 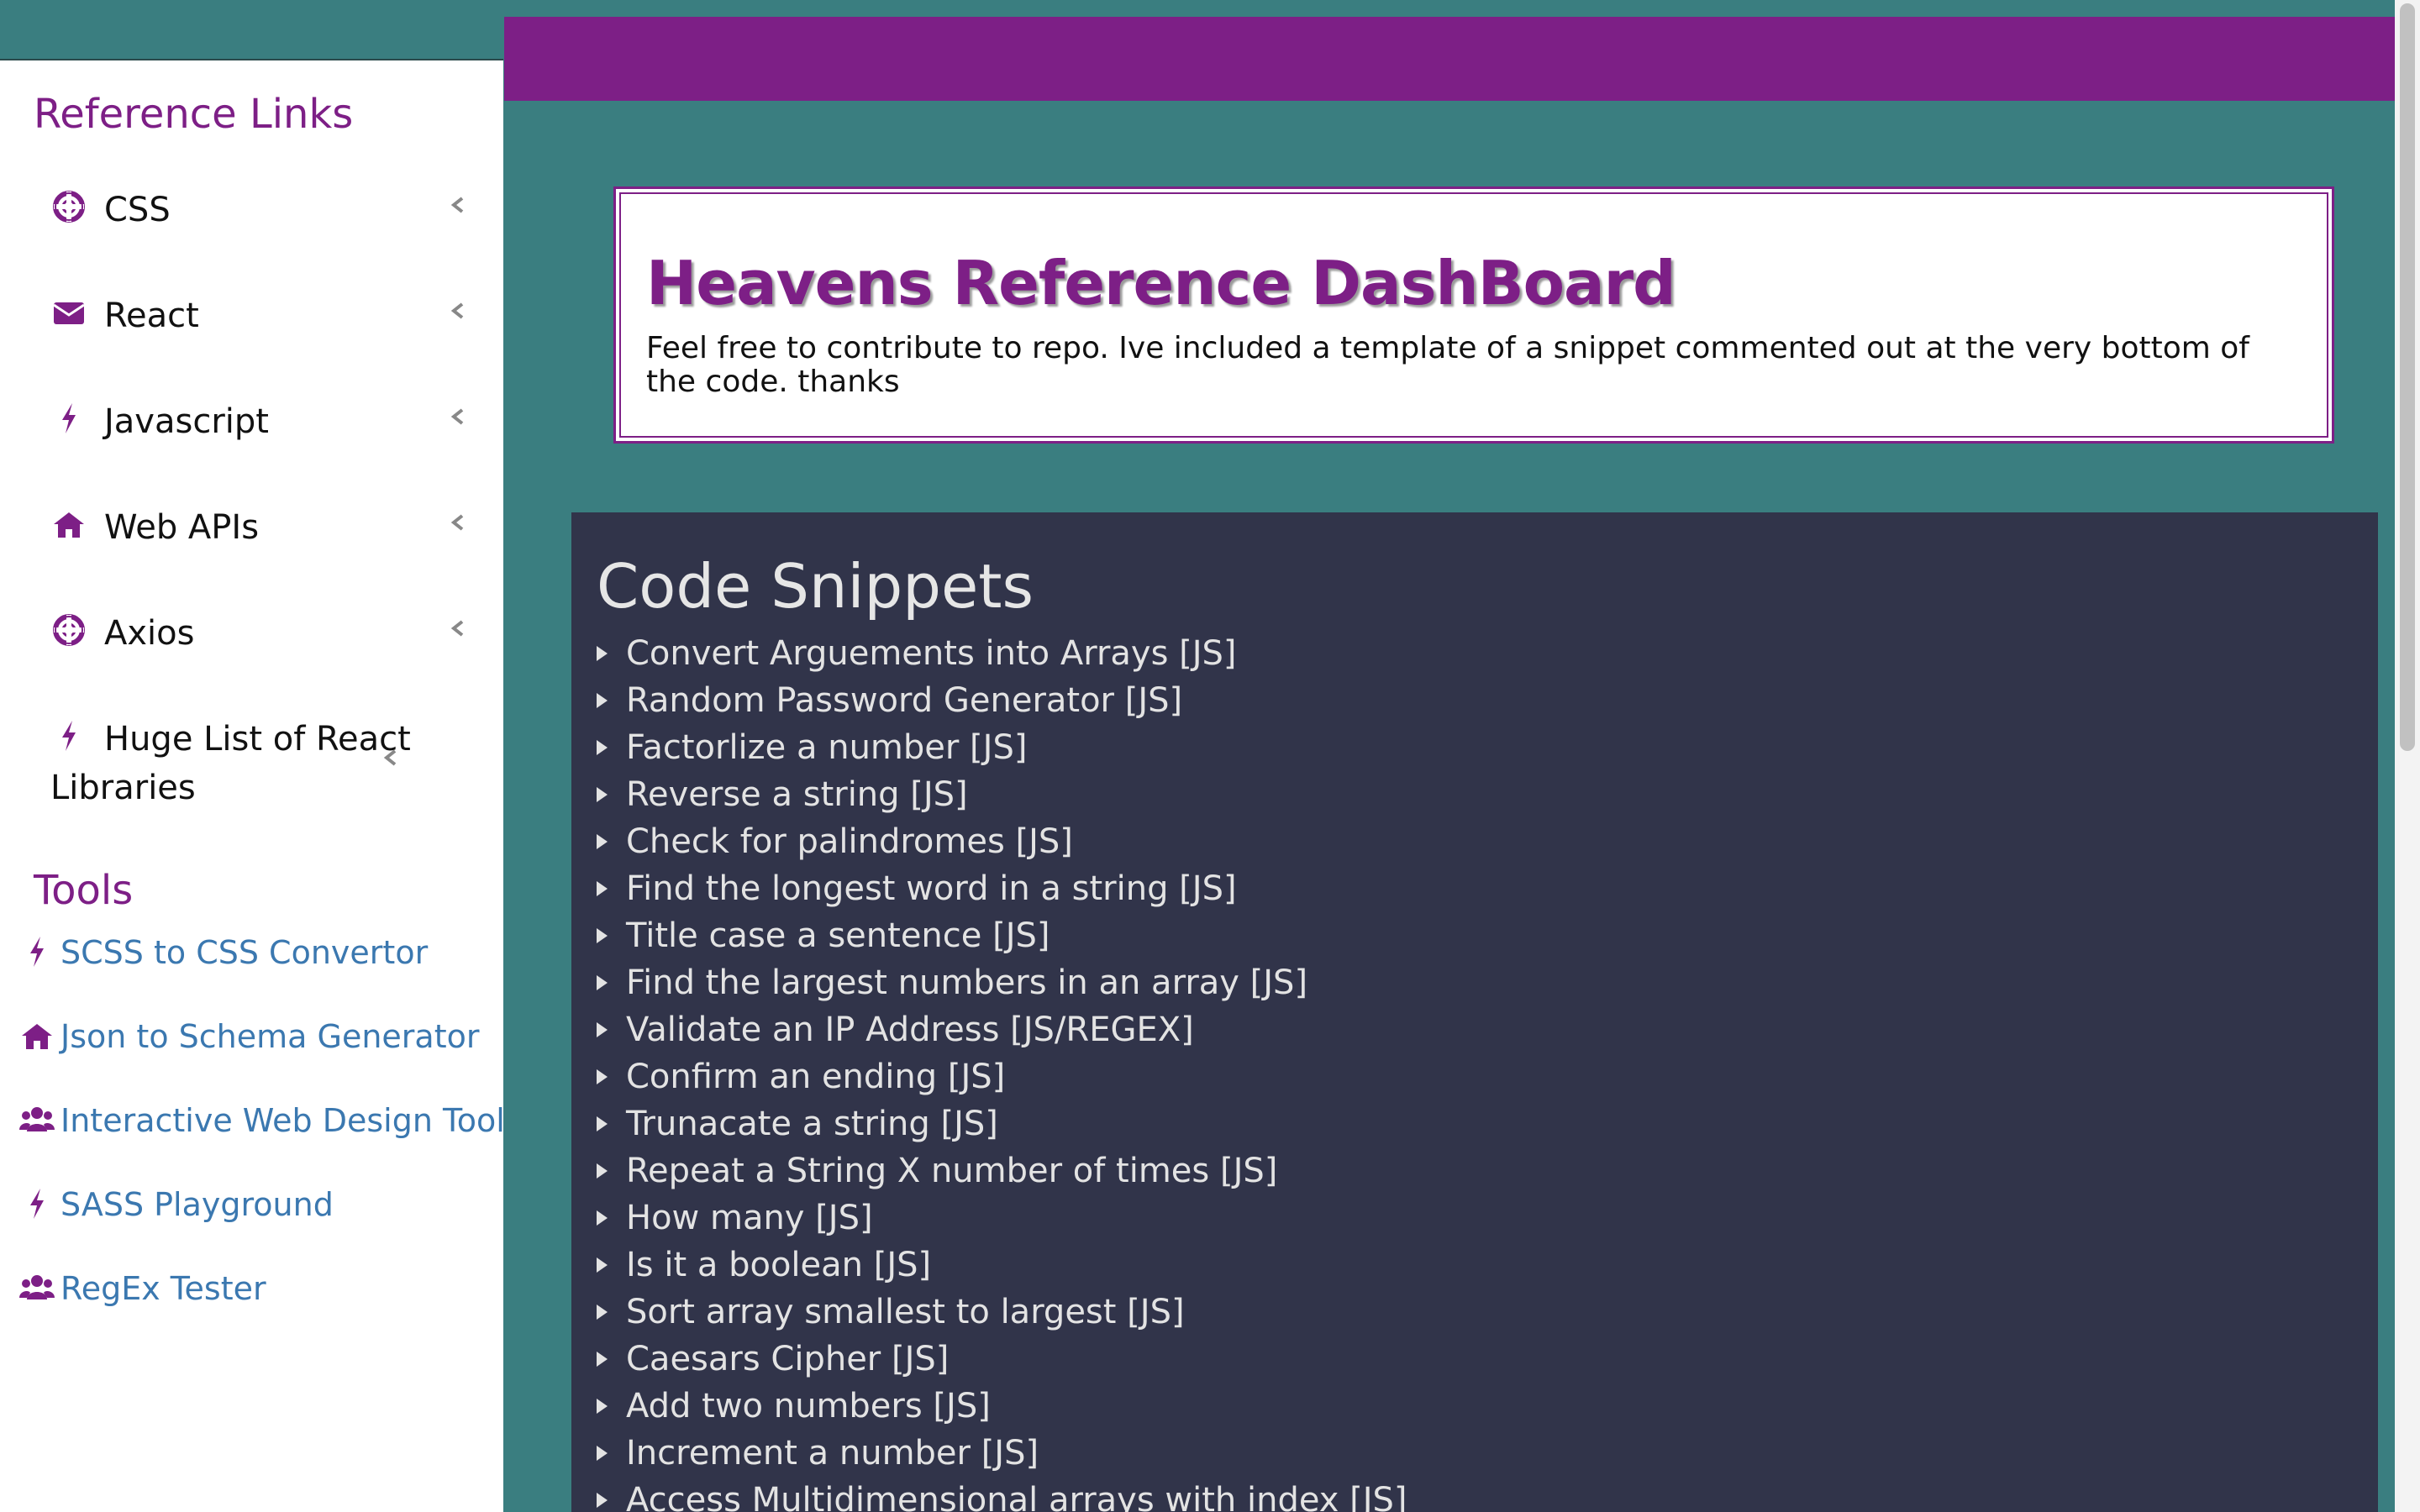 I want to click on snippet-label: Add two numbers [JS], so click(x=809, y=1406).